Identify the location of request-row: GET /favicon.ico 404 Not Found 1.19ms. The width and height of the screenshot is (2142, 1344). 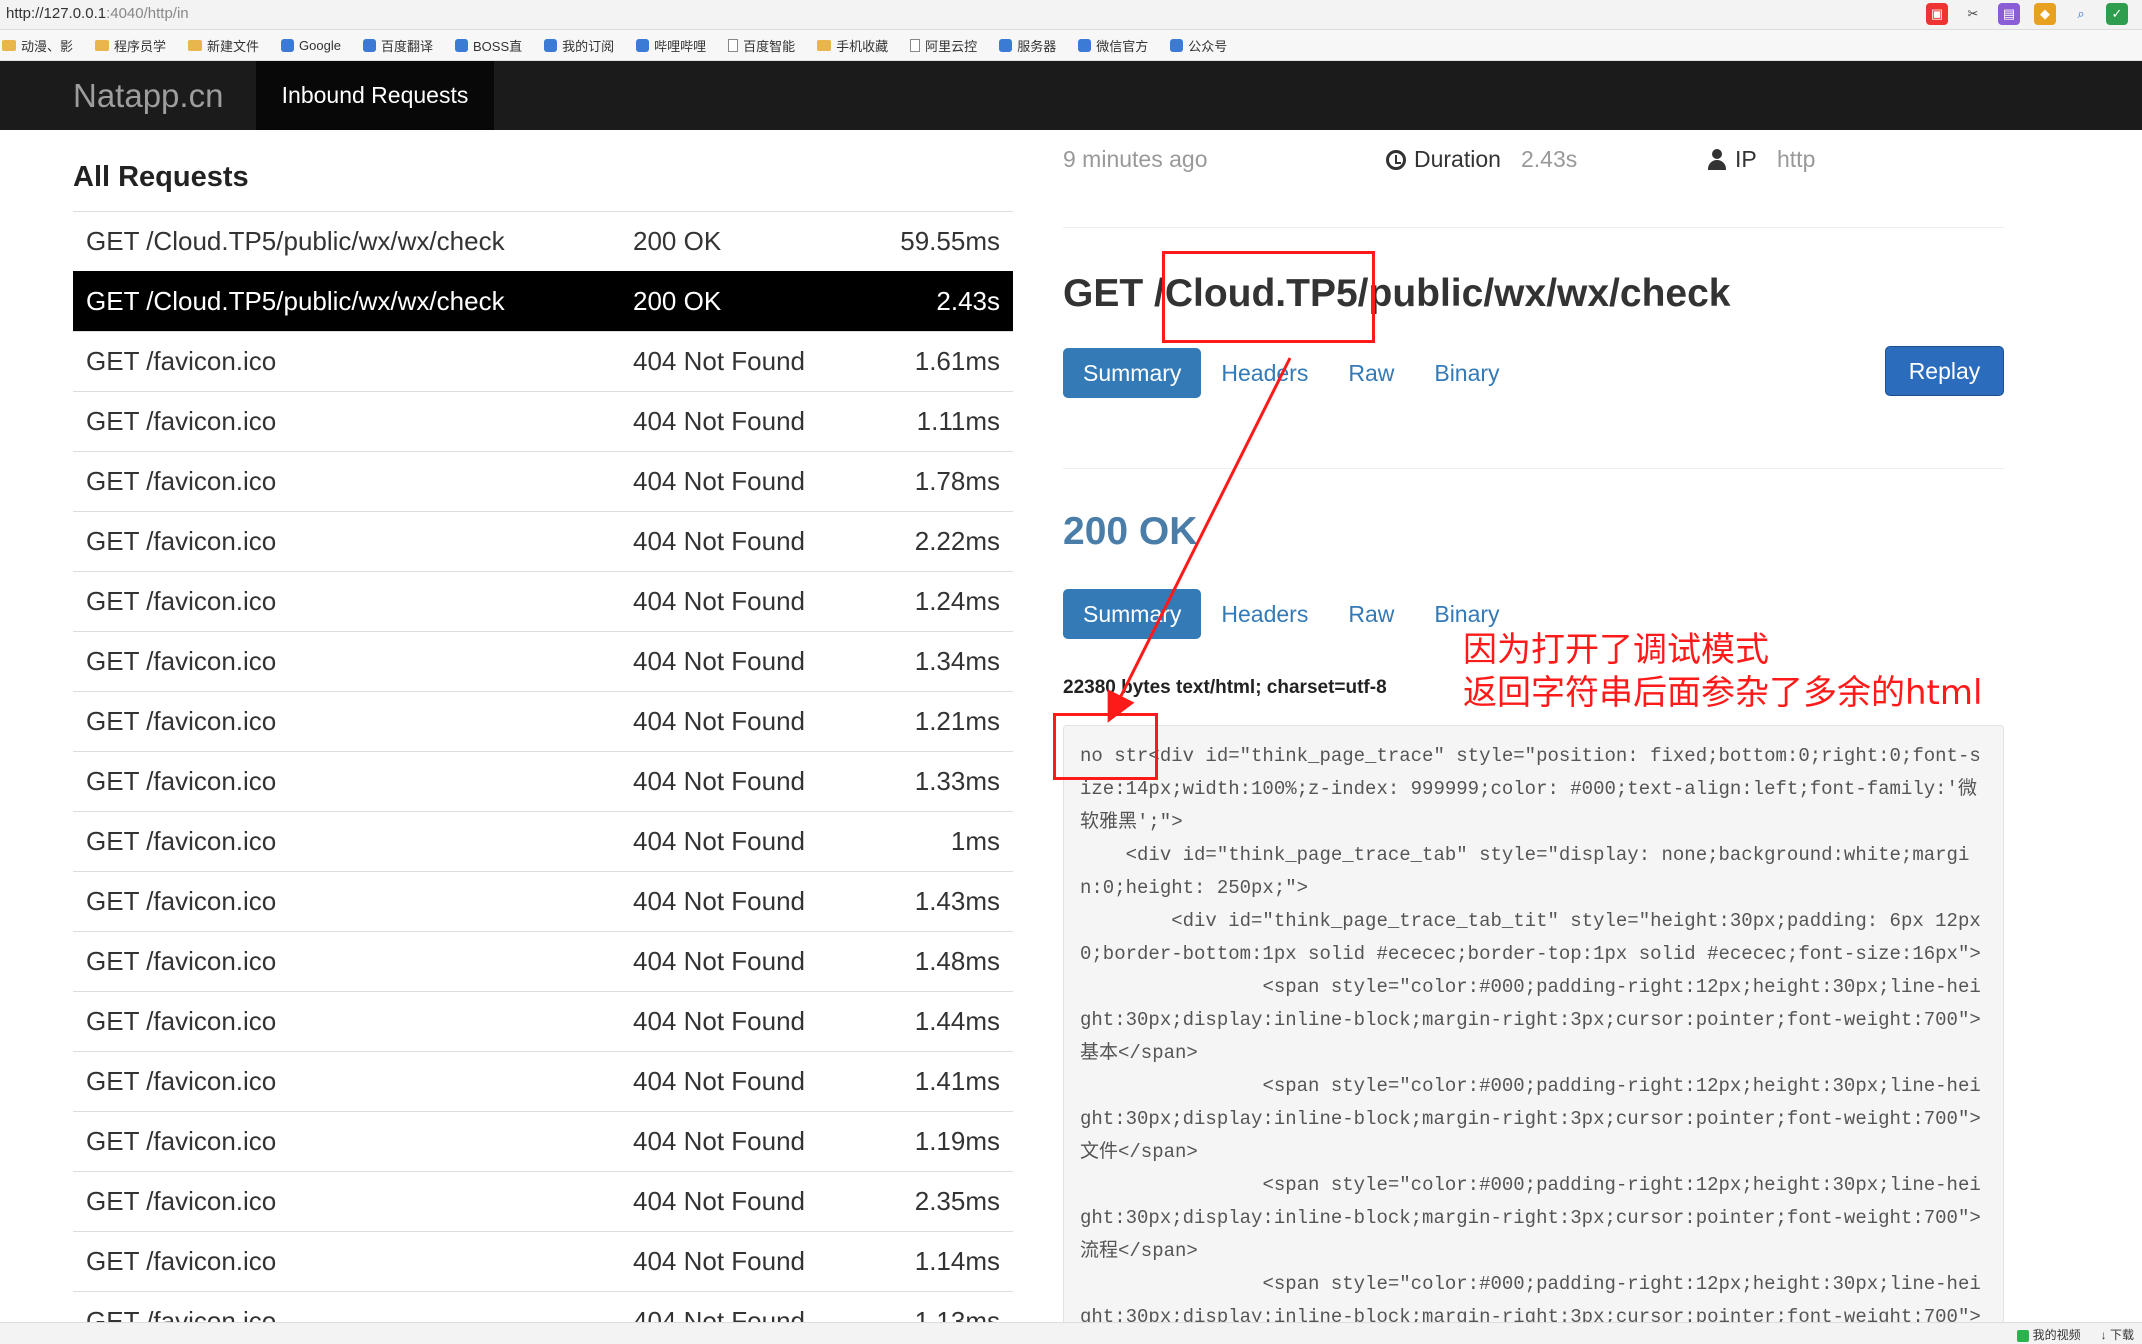
(543, 1141).